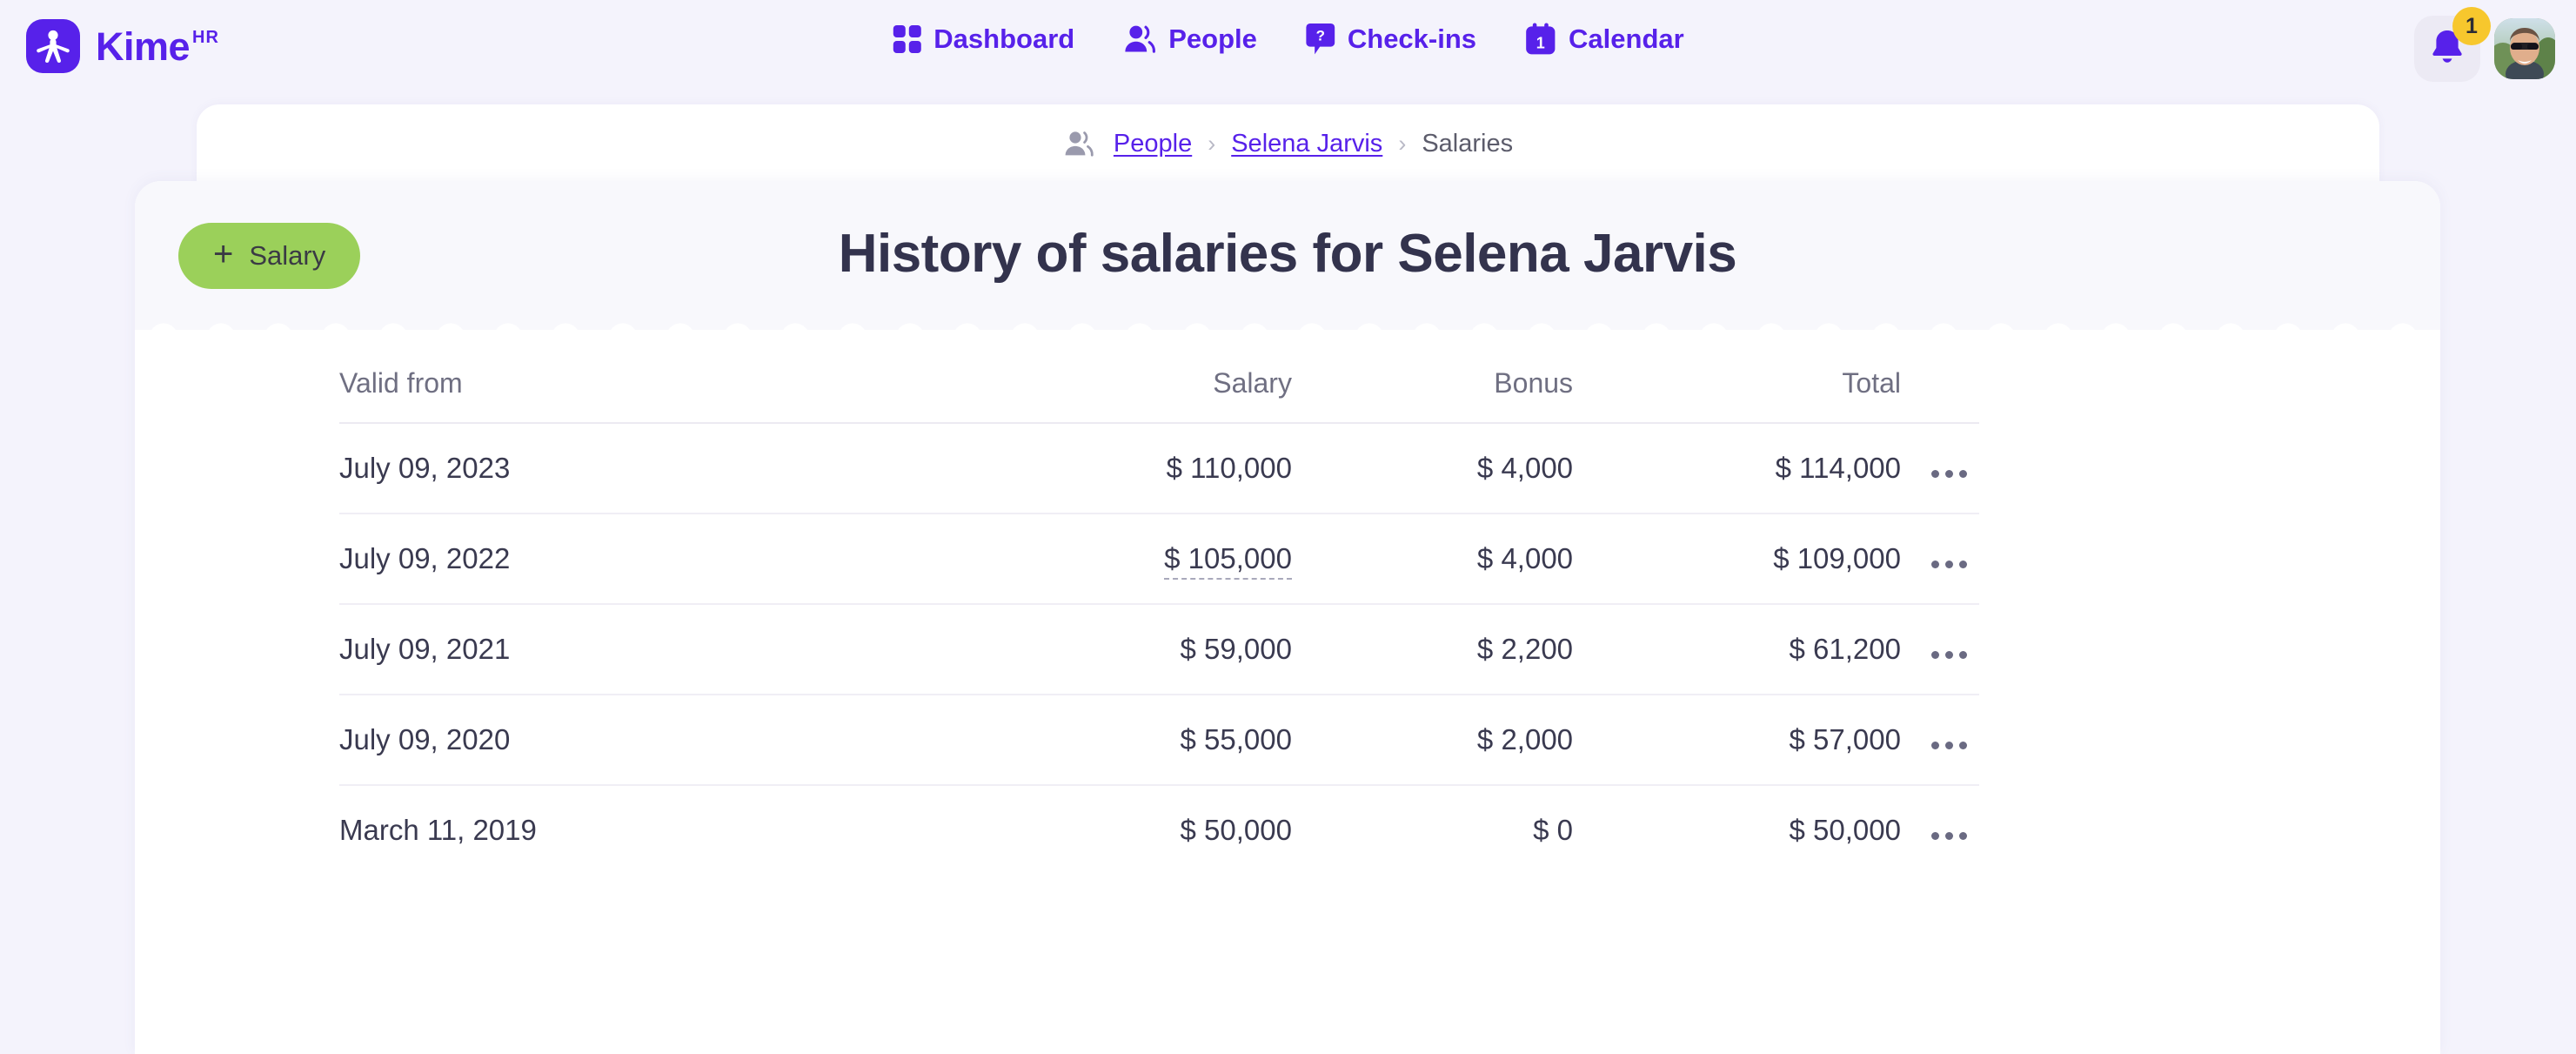  What do you see at coordinates (1737, 649) in the screenshot?
I see `cell-total: $ 61,200` at bounding box center [1737, 649].